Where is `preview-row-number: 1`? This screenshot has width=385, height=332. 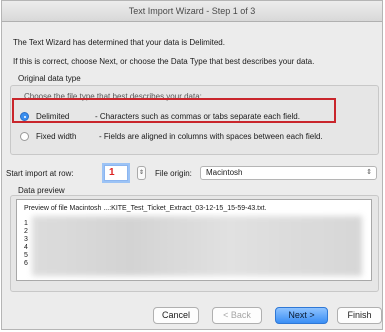 preview-row-number: 1 is located at coordinates (26, 223).